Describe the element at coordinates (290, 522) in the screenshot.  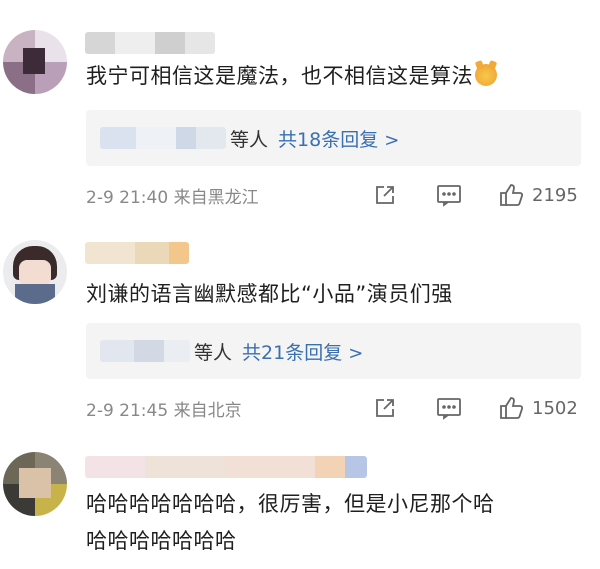
I see `comment-text: 哈哈哈哈哈哈哈，很厉害，但是小尼那个哈 哈哈哈哈哈哈哈` at that location.